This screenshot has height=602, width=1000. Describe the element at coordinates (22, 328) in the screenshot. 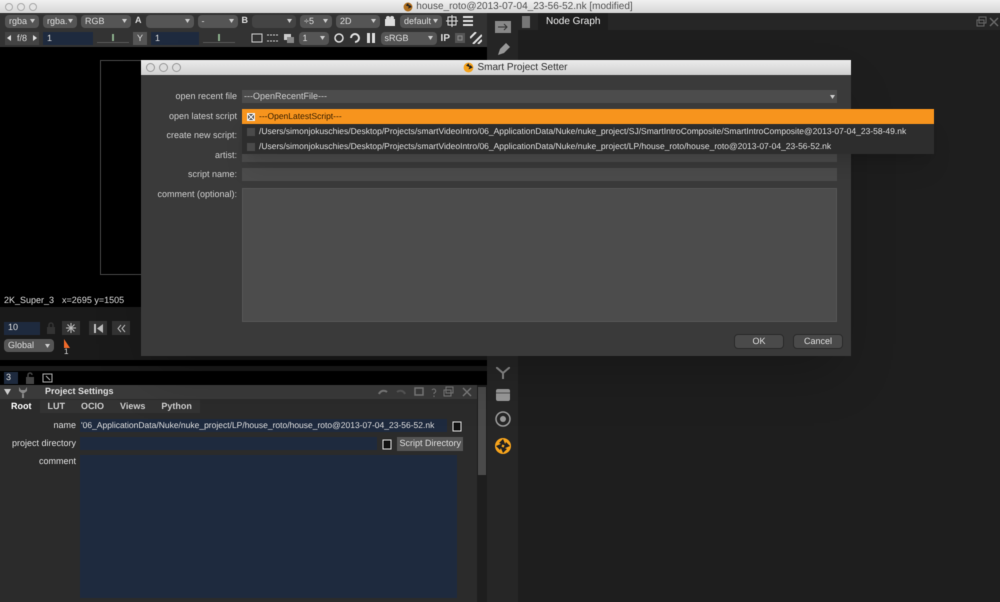

I see `frame-field: 10` at that location.